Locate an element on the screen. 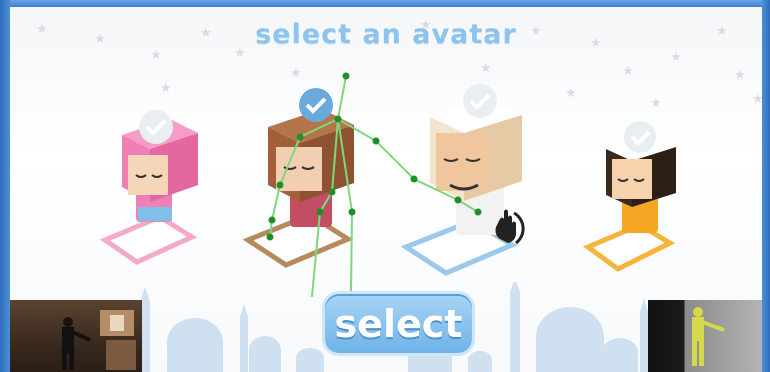 The width and height of the screenshot is (770, 372). boy-orange-avatar is located at coordinates (629, 196).